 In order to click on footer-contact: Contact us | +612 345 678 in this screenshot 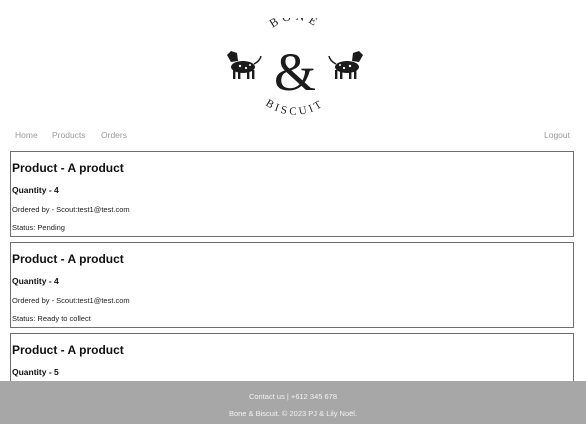, I will do `click(293, 396)`.